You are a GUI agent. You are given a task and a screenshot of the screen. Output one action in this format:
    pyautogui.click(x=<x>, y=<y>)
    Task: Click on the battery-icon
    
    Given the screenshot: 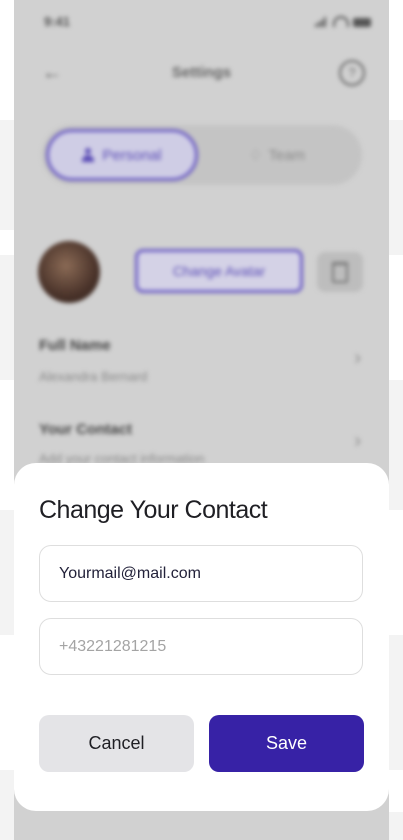 What is the action you would take?
    pyautogui.click(x=362, y=22)
    